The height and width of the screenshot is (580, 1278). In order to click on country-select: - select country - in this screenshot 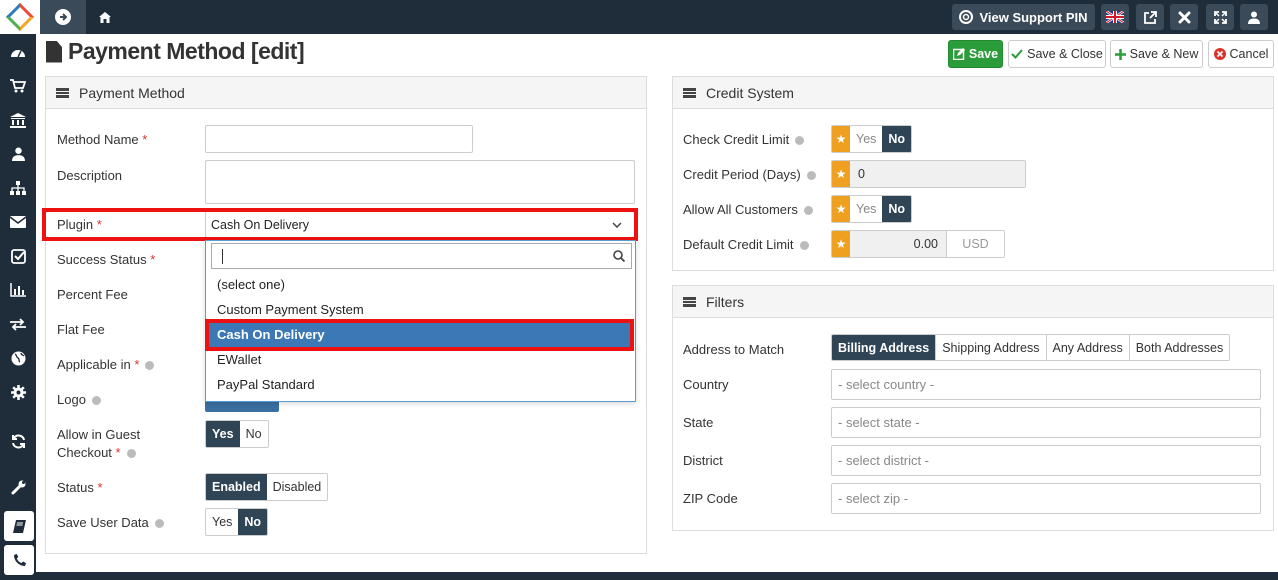, I will do `click(1046, 384)`.